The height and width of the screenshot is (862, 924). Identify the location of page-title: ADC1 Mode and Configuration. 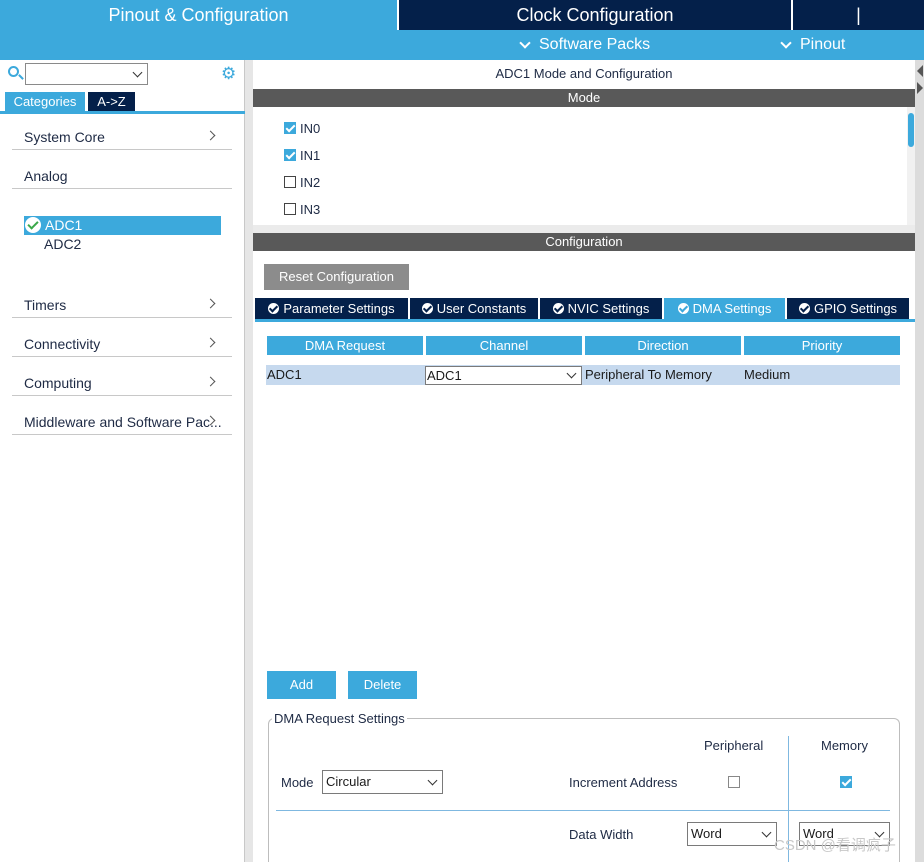
(584, 73).